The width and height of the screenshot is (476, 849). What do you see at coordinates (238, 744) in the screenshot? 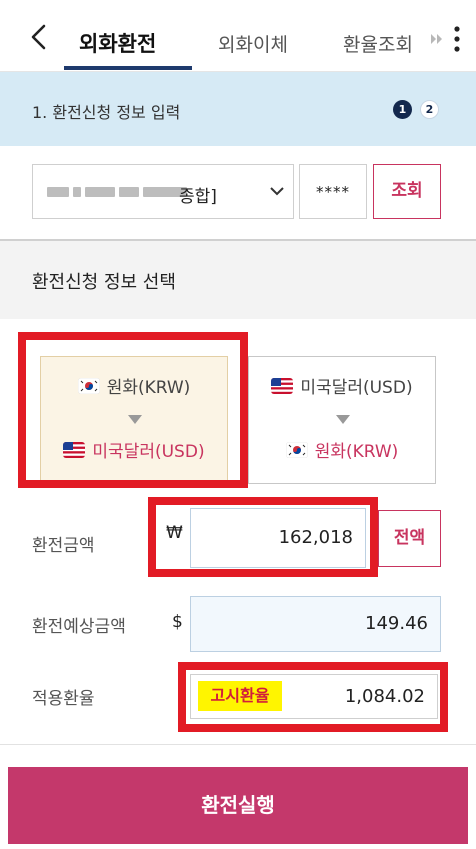
I see `bottom-divider` at bounding box center [238, 744].